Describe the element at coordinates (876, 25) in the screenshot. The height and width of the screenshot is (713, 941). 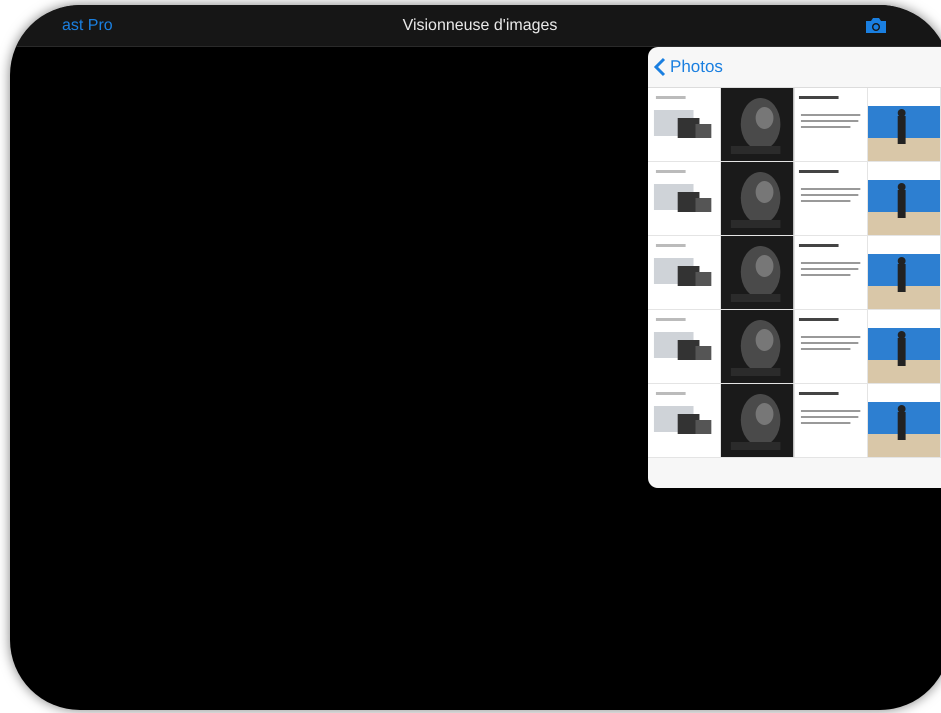
I see `camera-icon` at that location.